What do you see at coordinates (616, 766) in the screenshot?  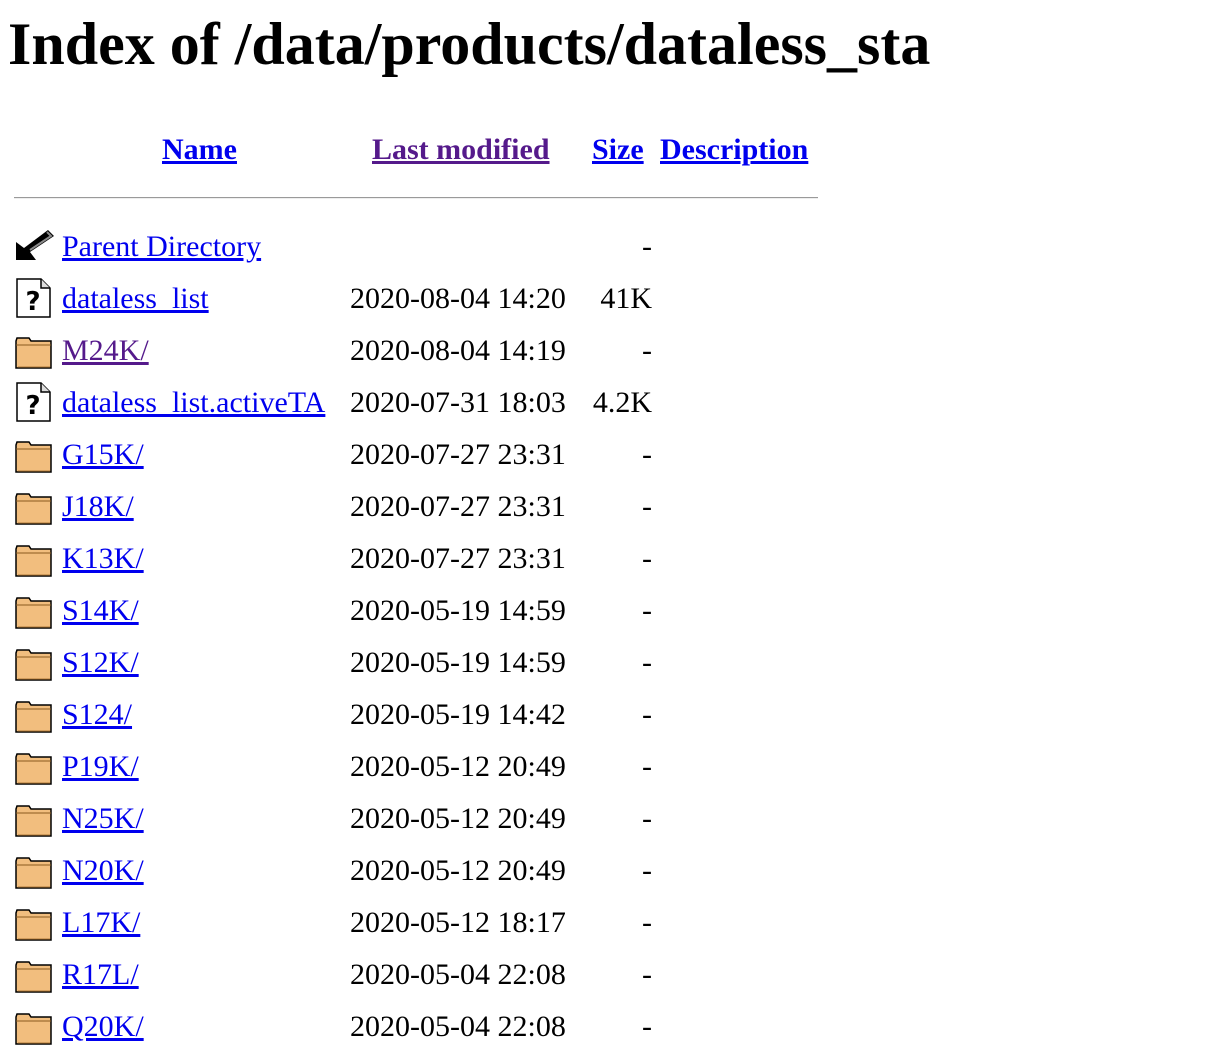 I see `table-row: P19K/2020-05-12 20:49 -` at bounding box center [616, 766].